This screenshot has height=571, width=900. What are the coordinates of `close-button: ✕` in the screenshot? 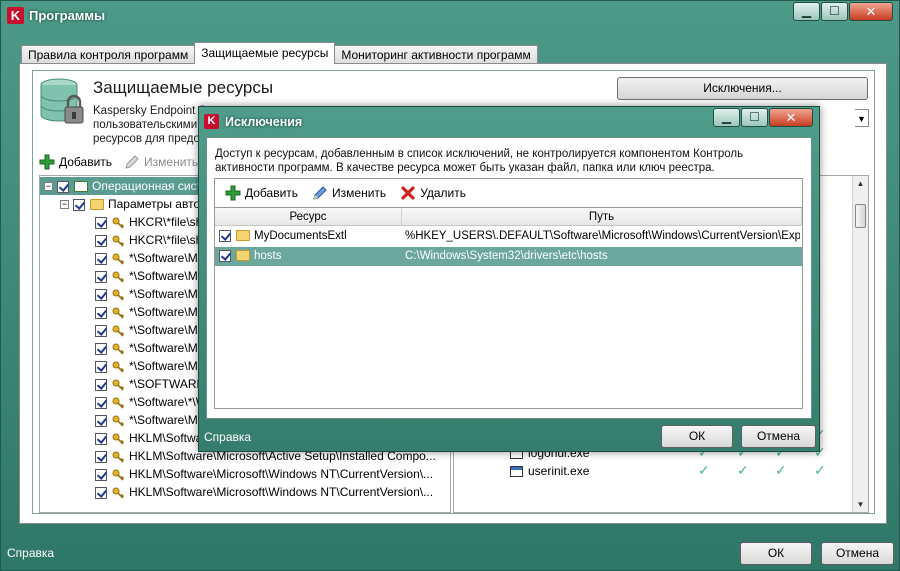 It's located at (871, 11).